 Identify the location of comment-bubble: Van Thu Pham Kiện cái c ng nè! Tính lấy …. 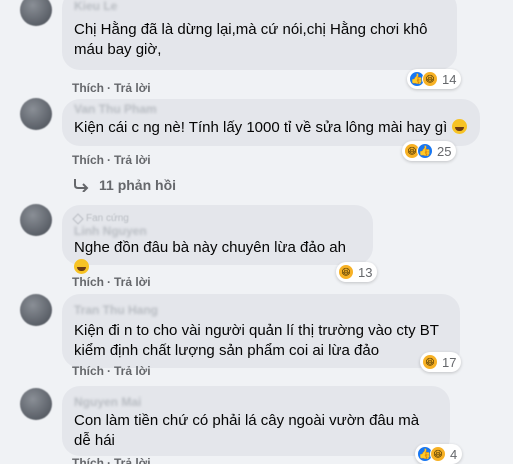
(271, 122).